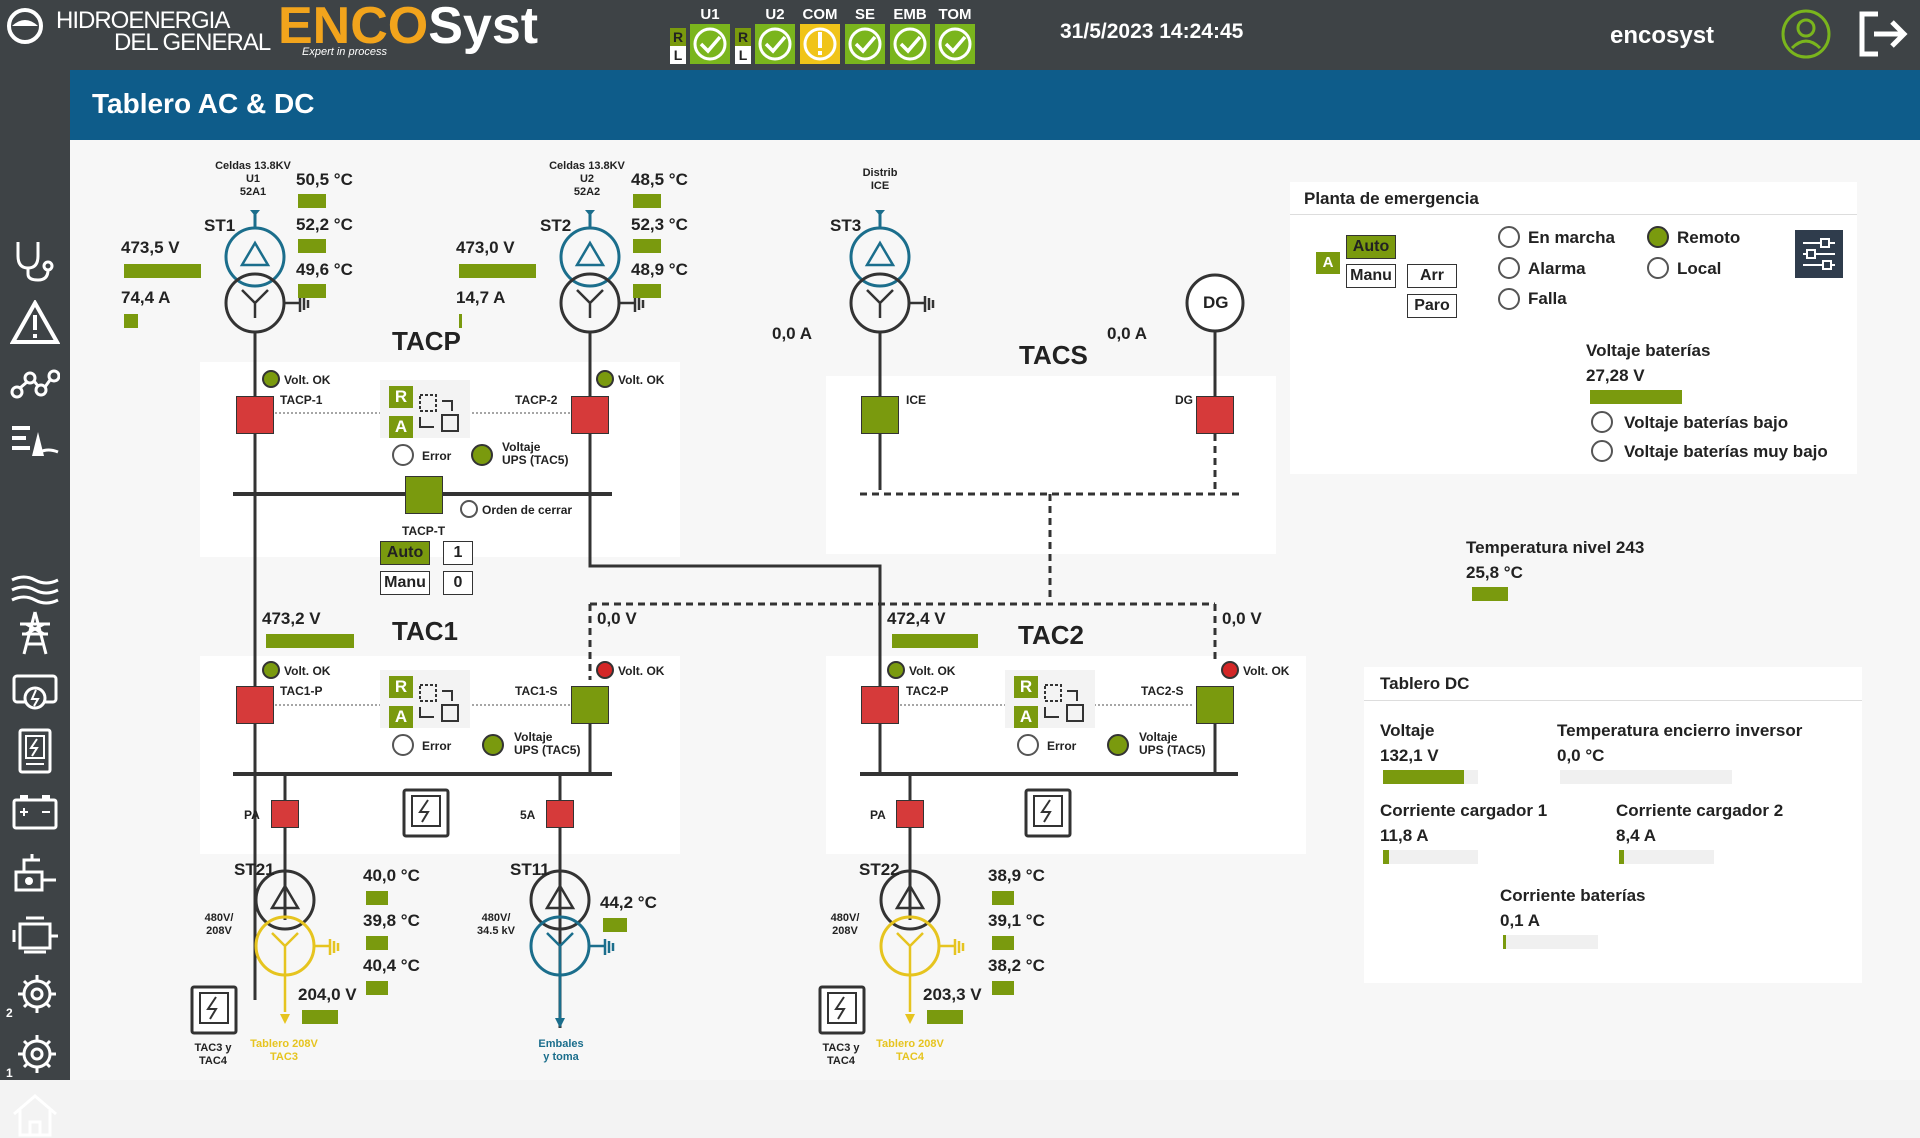 This screenshot has height=1138, width=1920. Describe the element at coordinates (496, 924) in the screenshot. I see `st11-ratio: 480V/34.5 kV` at that location.